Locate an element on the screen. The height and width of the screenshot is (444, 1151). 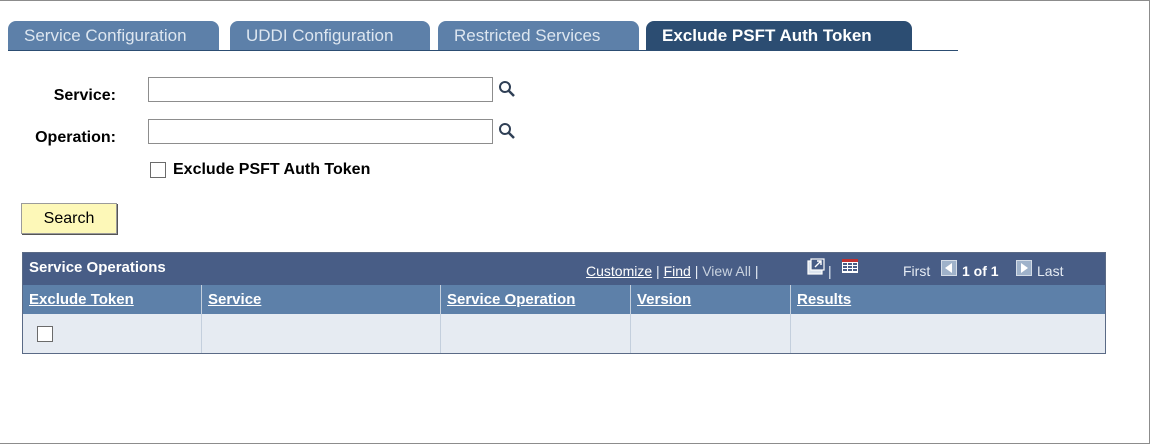
tab-restricted-services: Restricted Services is located at coordinates (538, 36).